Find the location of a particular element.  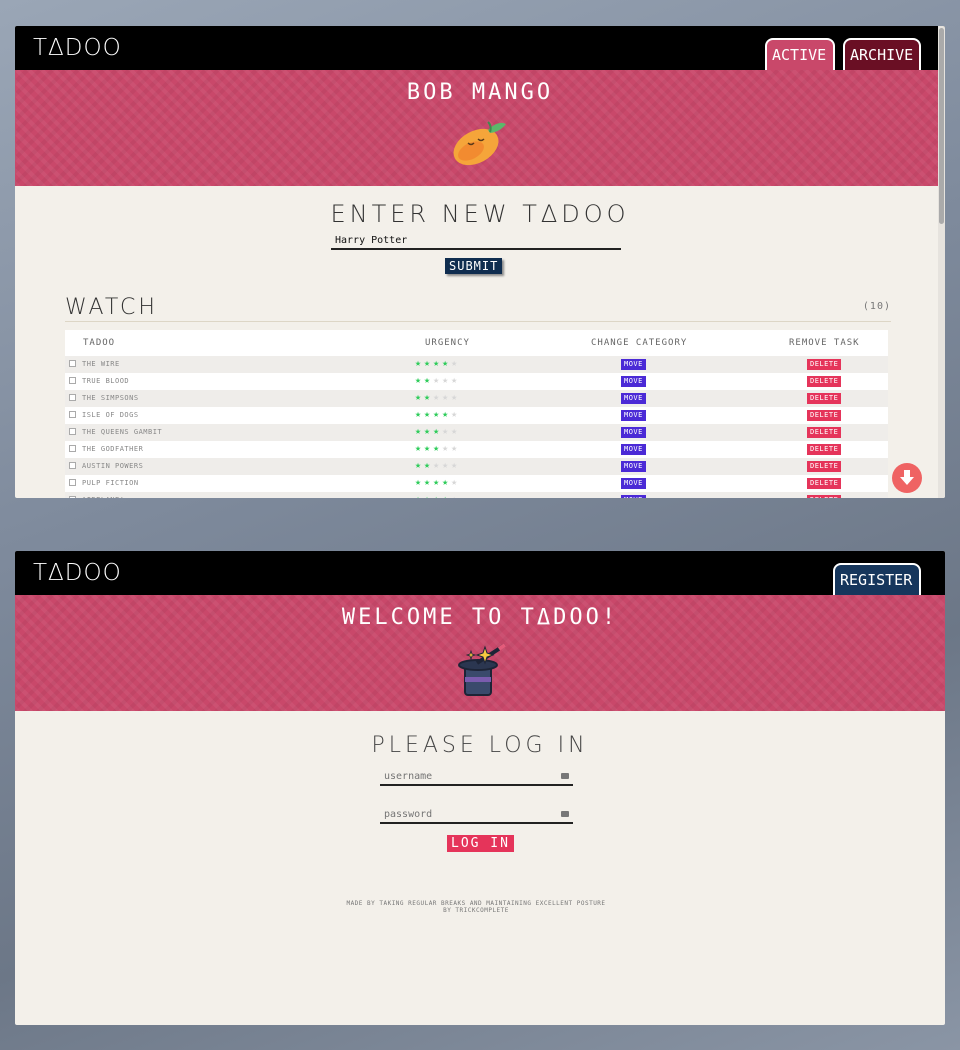

username-input is located at coordinates (476, 777).